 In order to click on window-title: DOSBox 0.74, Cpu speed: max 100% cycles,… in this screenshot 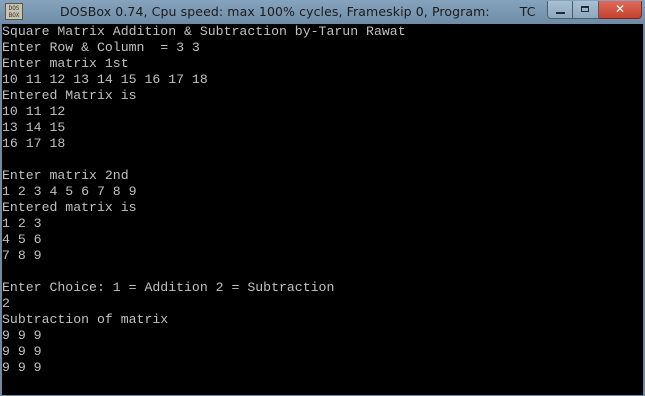, I will do `click(298, 11)`.